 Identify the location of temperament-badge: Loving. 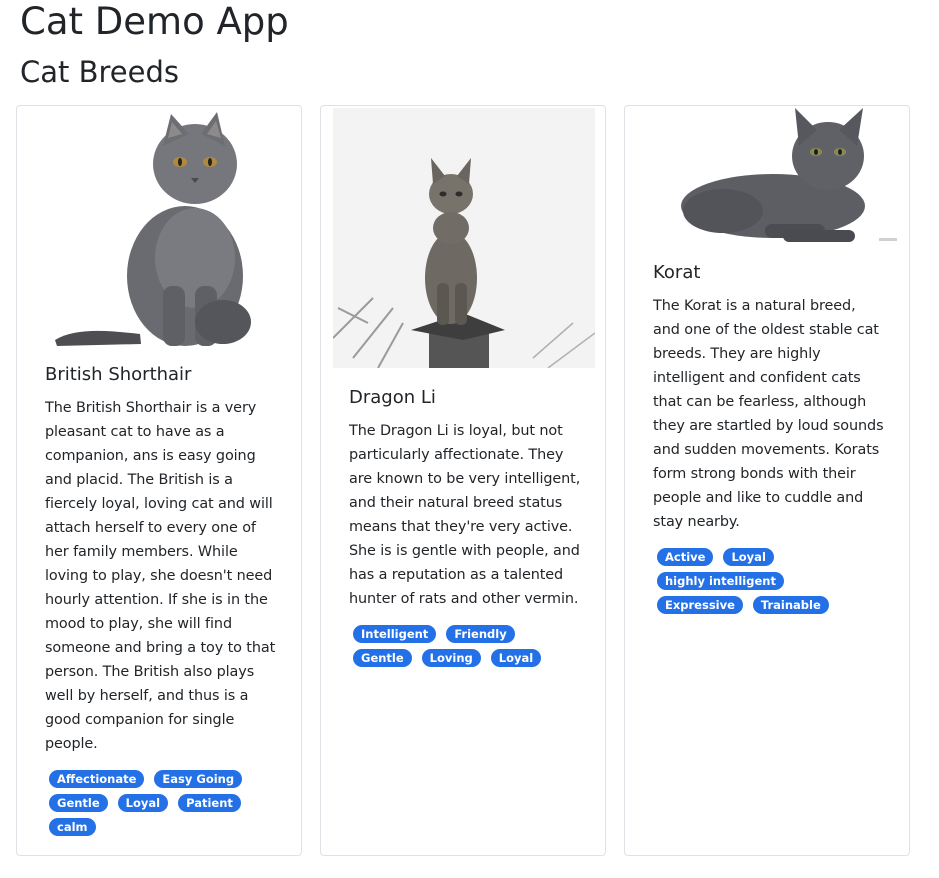
(451, 658).